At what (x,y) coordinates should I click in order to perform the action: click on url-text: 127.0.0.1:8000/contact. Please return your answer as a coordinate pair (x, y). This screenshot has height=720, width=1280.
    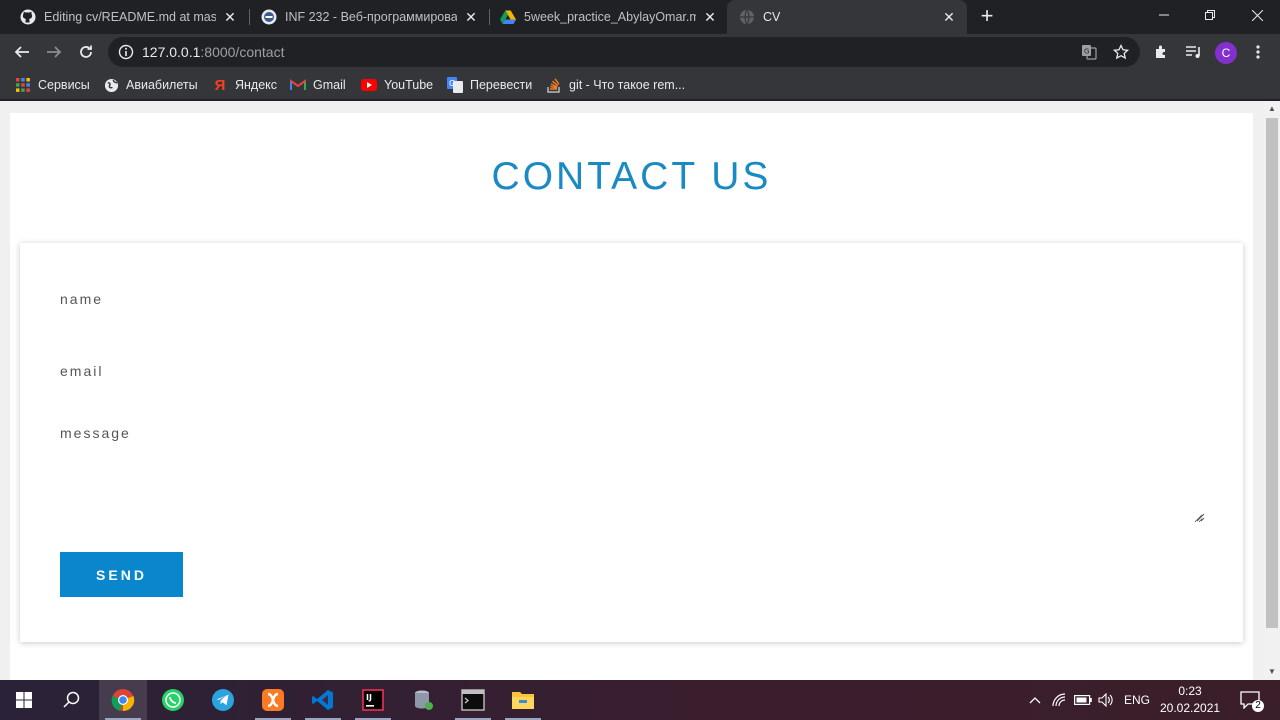
    Looking at the image, I should click on (213, 52).